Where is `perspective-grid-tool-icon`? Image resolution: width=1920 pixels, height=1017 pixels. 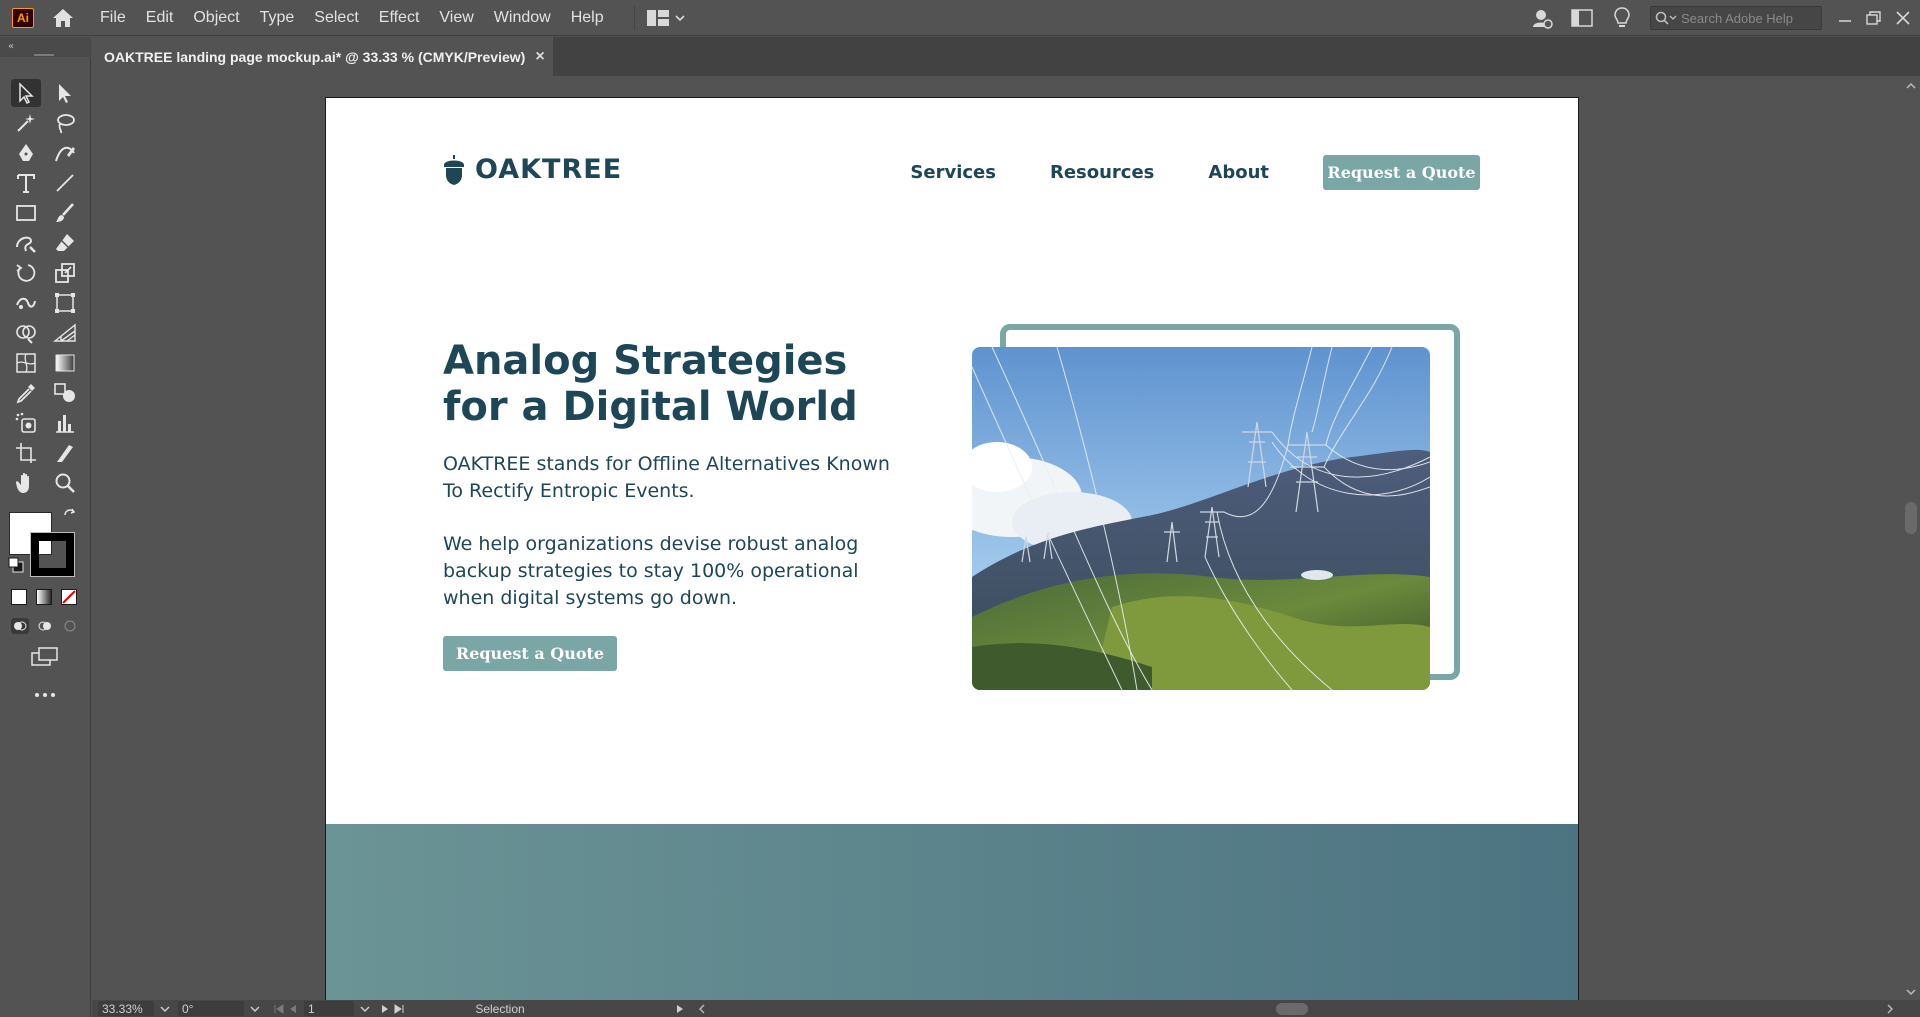
perspective-grid-tool-icon is located at coordinates (65, 333).